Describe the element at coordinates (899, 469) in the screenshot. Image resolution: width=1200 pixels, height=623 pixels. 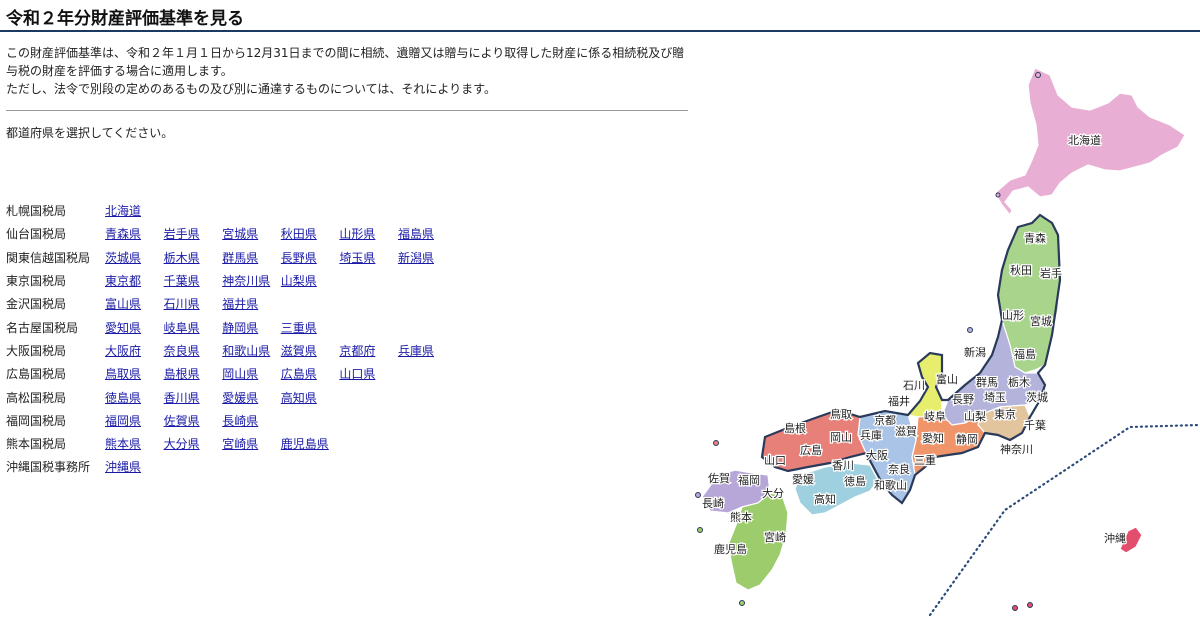
I see `map-label-nara: 奈良` at that location.